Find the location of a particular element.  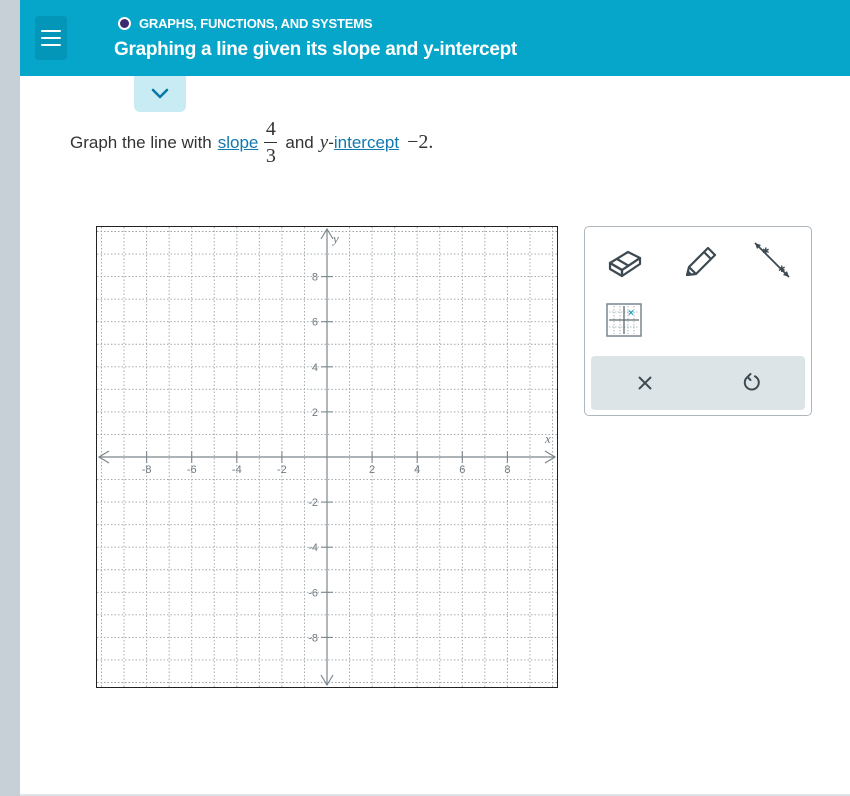

y-tick-label: 6 is located at coordinates (315, 323).